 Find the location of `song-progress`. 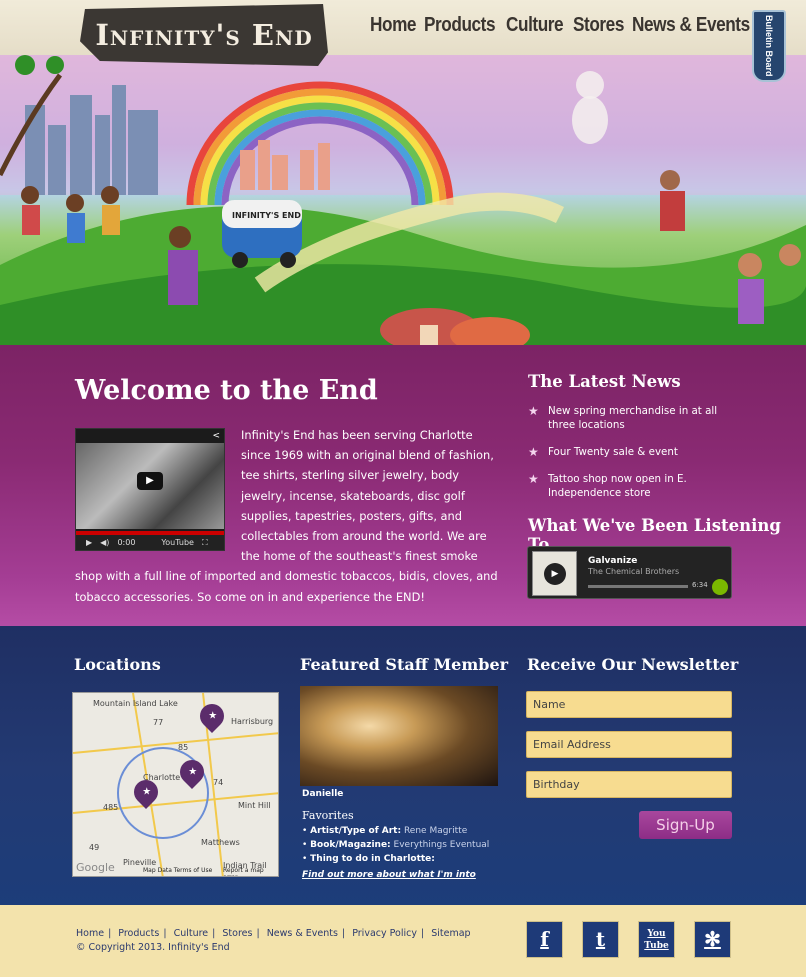

song-progress is located at coordinates (638, 586).